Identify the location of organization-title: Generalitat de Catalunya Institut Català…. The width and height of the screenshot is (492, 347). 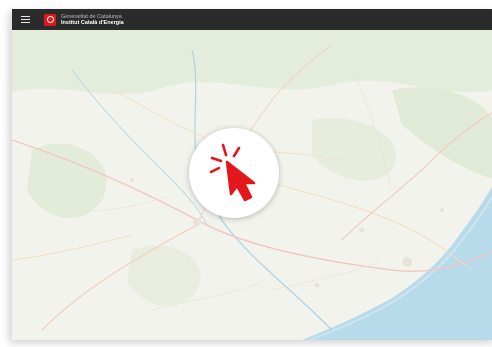
(92, 20).